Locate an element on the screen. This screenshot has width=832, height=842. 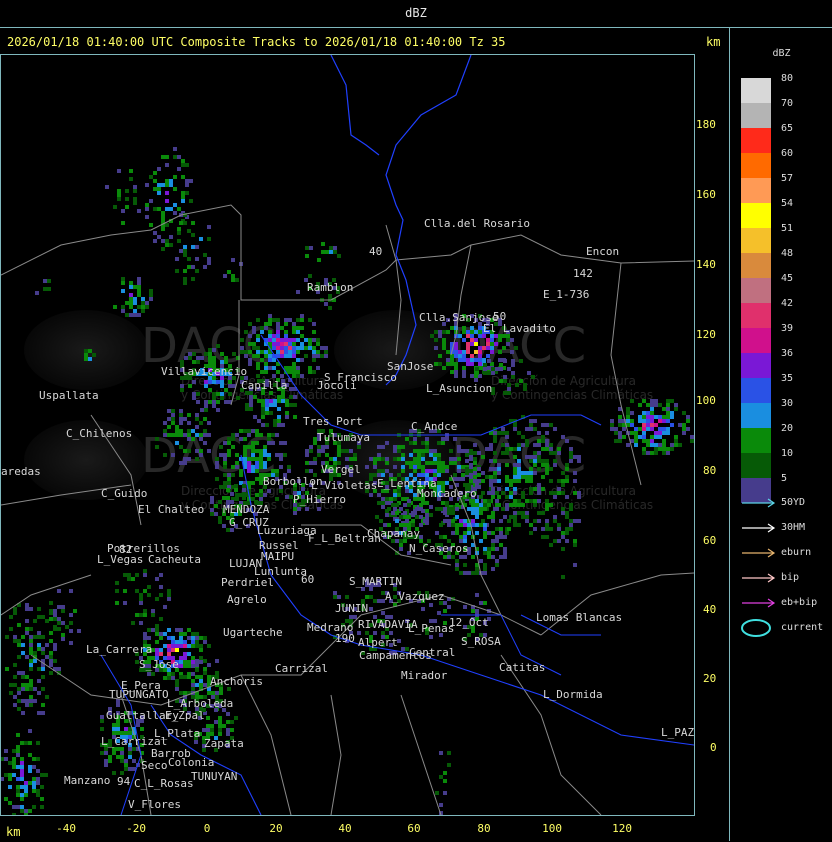
x-tick-label: 60 is located at coordinates (414, 828).